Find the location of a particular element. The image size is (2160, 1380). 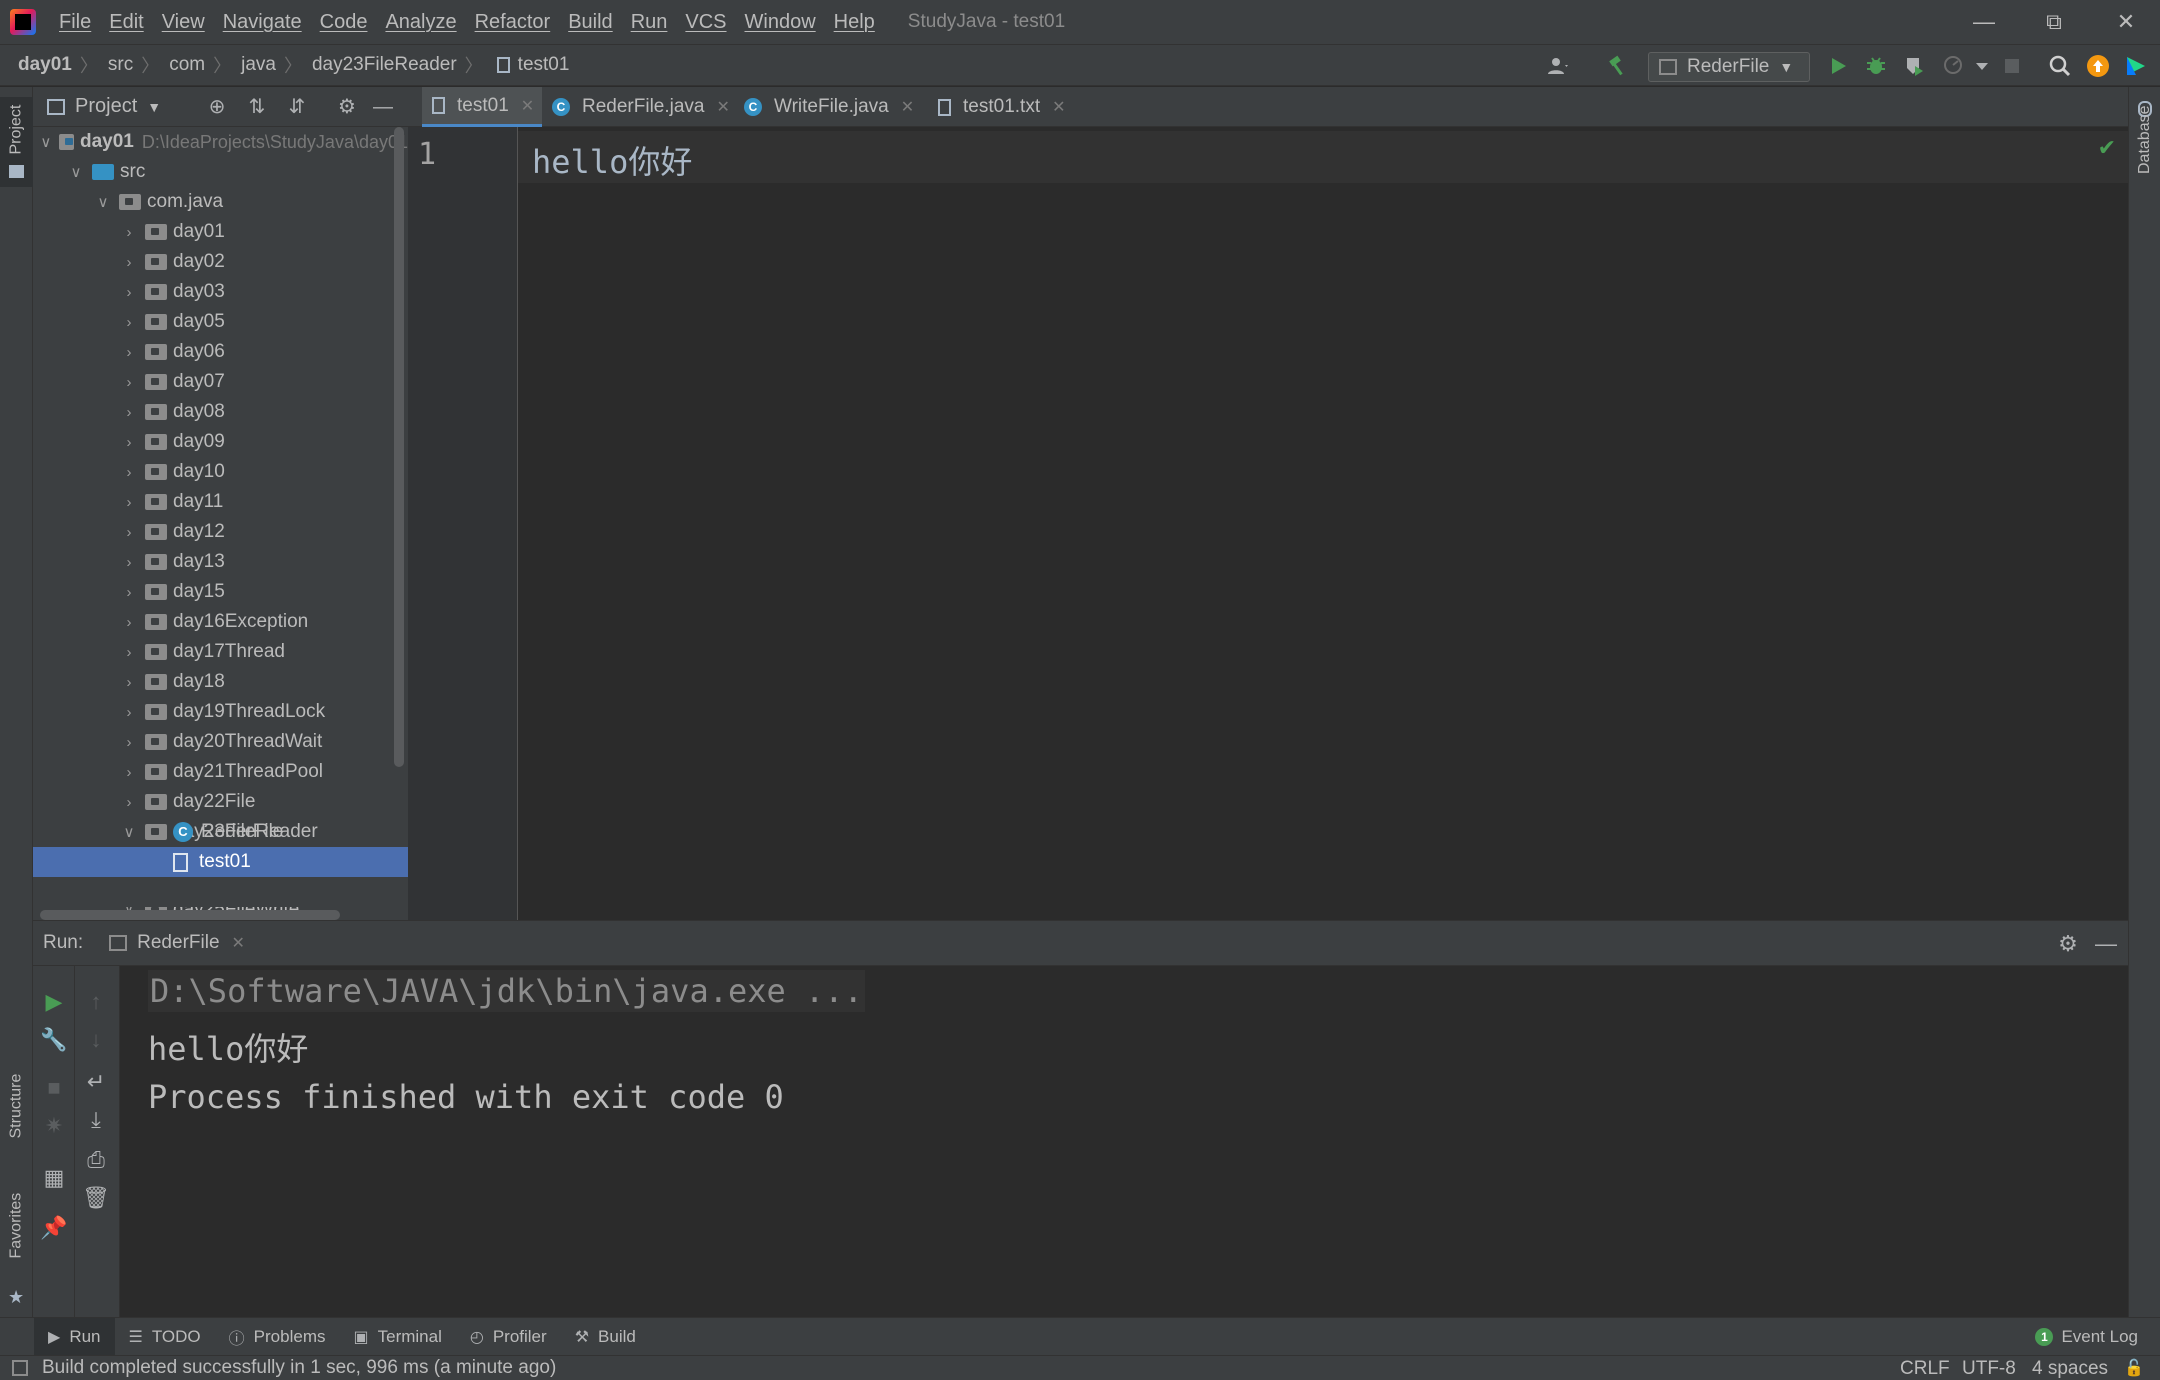

menu-navigate: Navigate is located at coordinates (262, 22).